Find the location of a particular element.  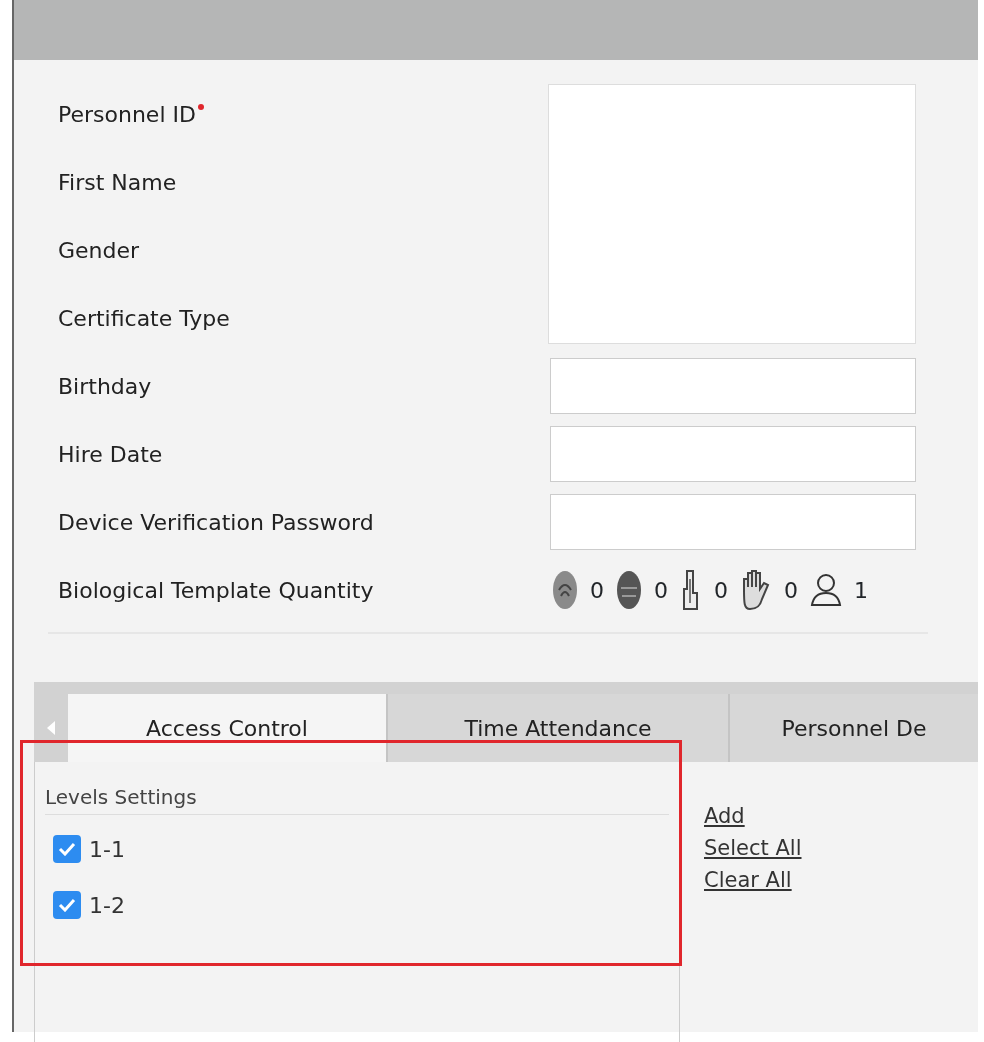

link: Select All is located at coordinates (753, 848).